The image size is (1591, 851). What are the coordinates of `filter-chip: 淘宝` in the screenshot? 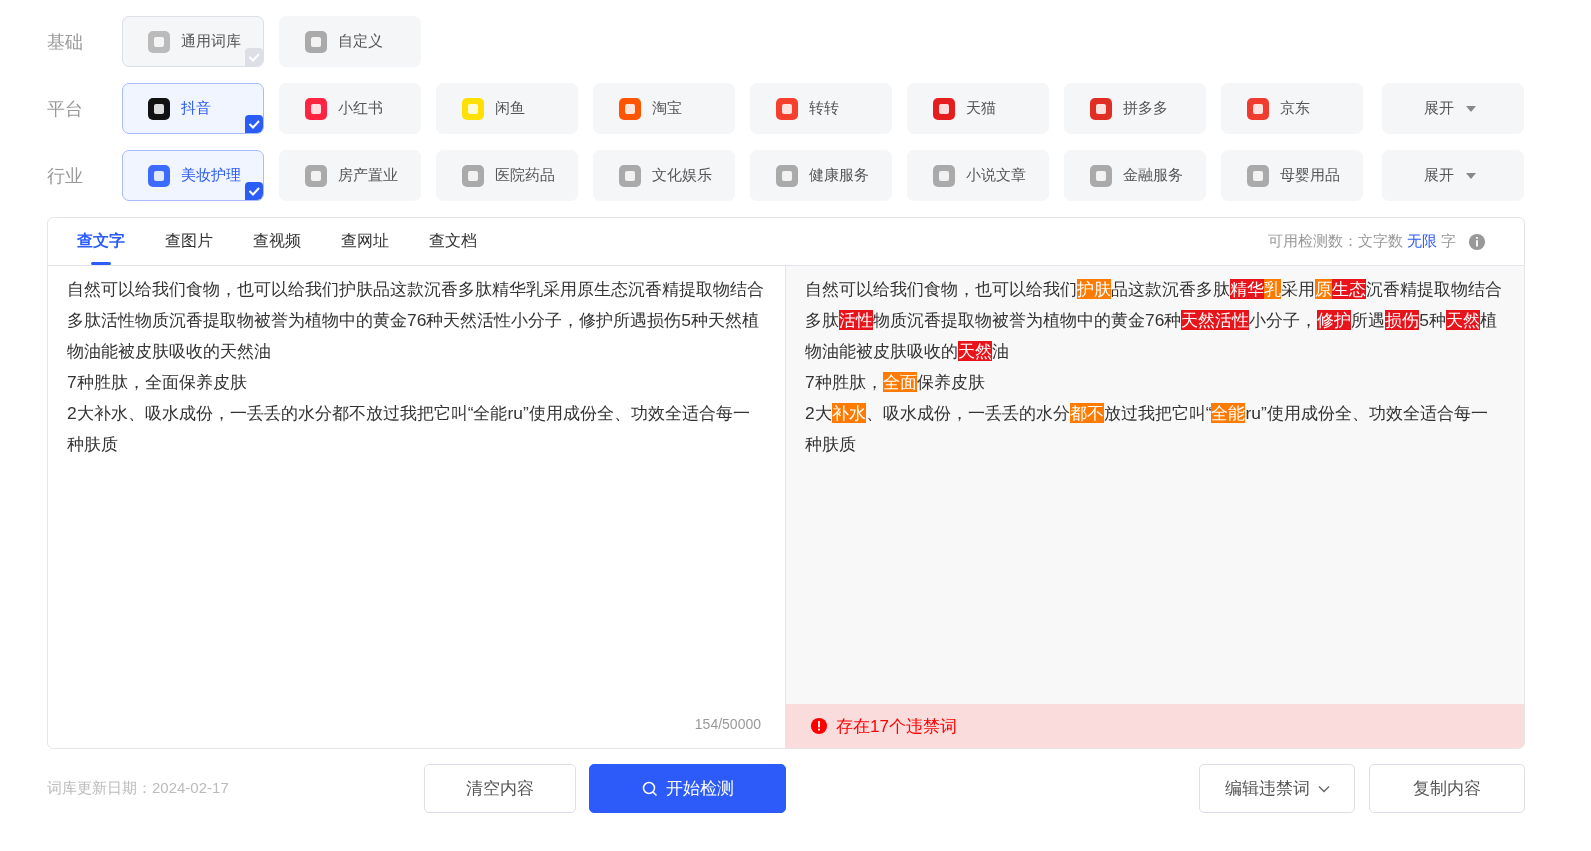 It's located at (664, 108).